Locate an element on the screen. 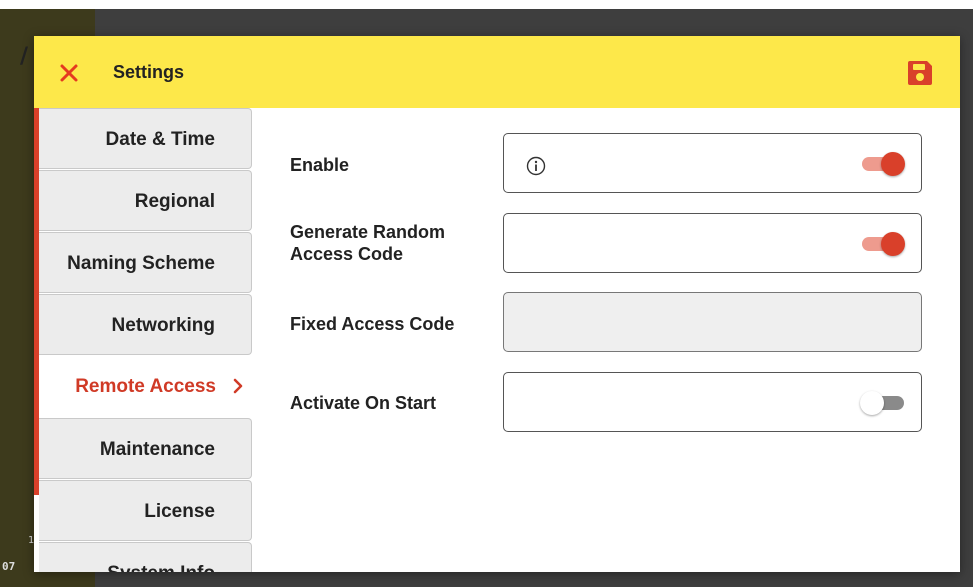 Image resolution: width=973 pixels, height=587 pixels. close-button is located at coordinates (69, 73).